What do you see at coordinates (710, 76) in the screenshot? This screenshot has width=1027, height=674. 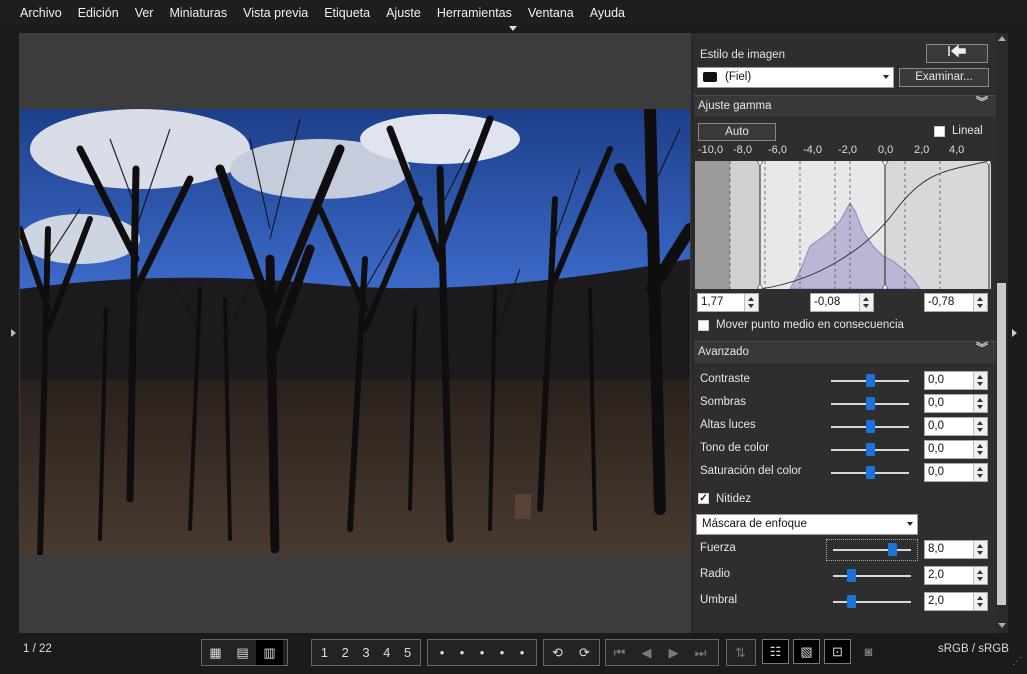 I see `camera-icon` at bounding box center [710, 76].